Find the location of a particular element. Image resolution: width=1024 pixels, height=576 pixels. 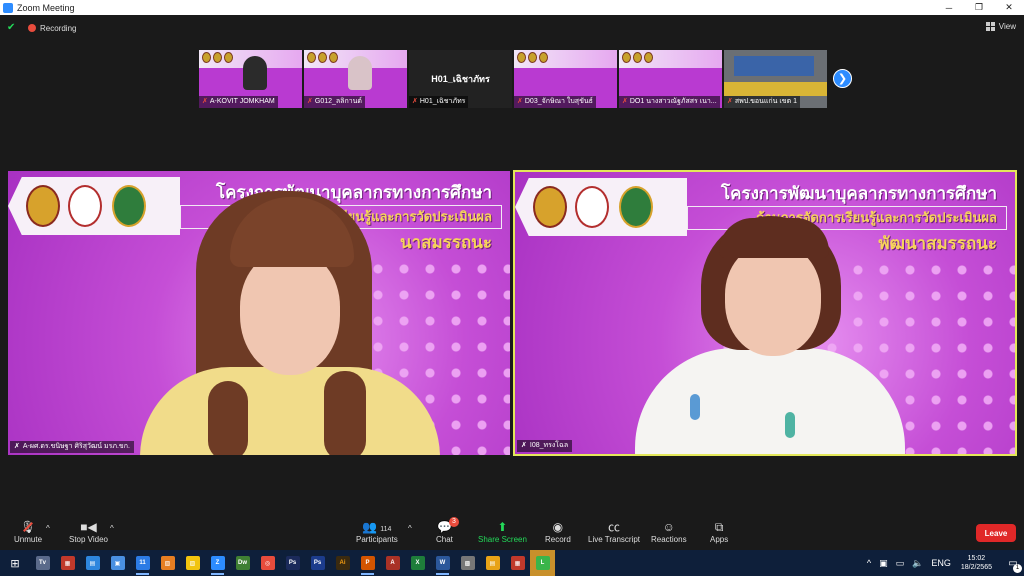

room-banner is located at coordinates (774, 66).